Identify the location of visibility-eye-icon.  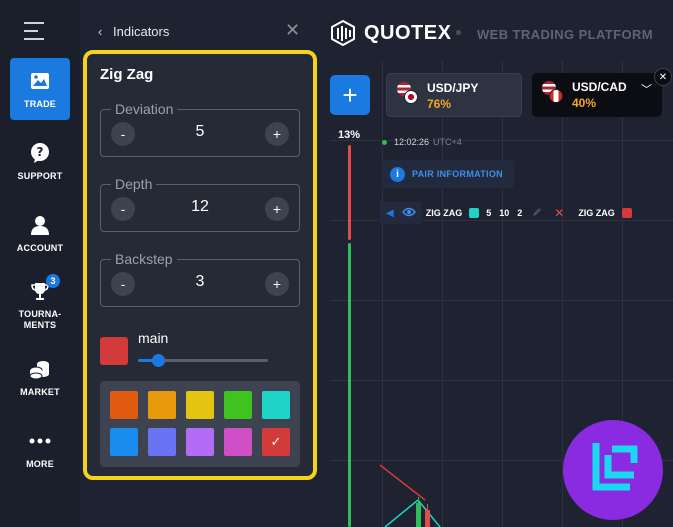
(408, 213).